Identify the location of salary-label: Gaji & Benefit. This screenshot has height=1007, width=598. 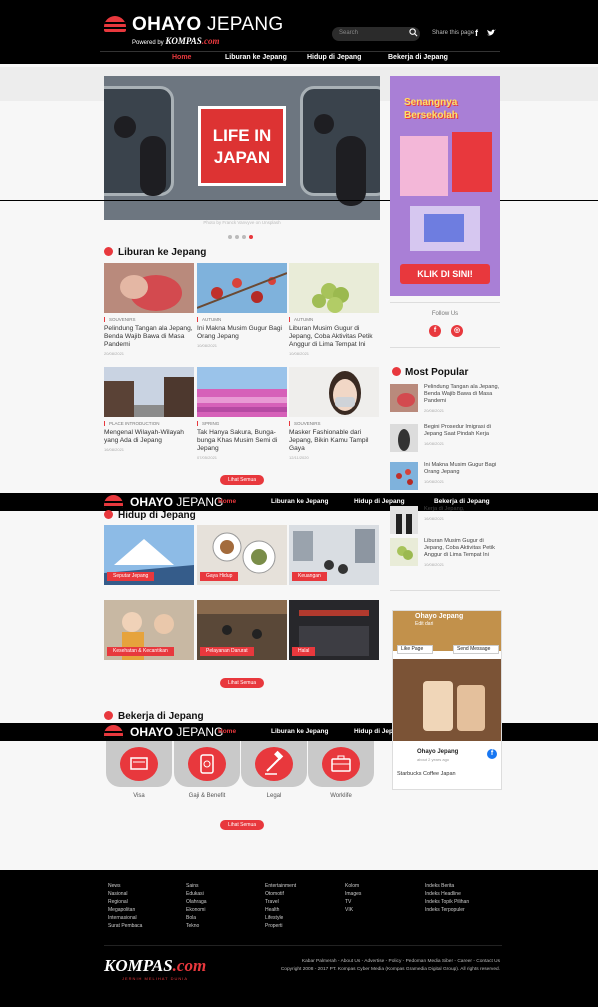
(207, 796).